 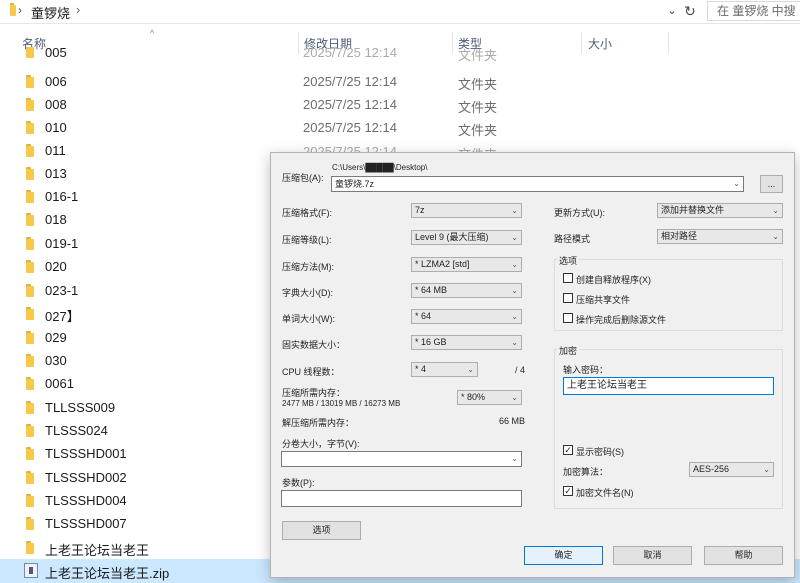 What do you see at coordinates (537, 184) in the screenshot?
I see `archive-name-combo: 童锣烧.7z ⌄` at bounding box center [537, 184].